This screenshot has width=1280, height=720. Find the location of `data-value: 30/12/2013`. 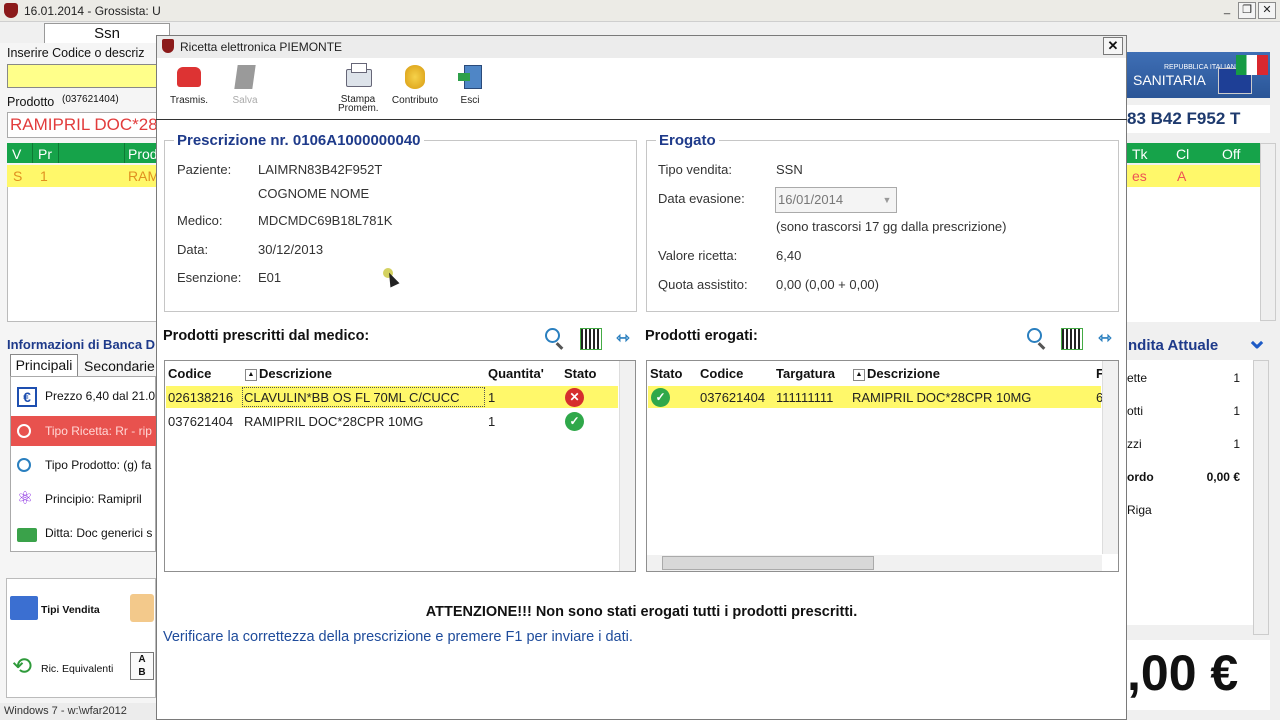

data-value: 30/12/2013 is located at coordinates (291, 249).